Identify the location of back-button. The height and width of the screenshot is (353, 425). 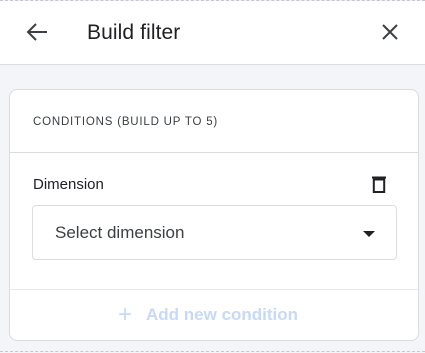
(37, 34).